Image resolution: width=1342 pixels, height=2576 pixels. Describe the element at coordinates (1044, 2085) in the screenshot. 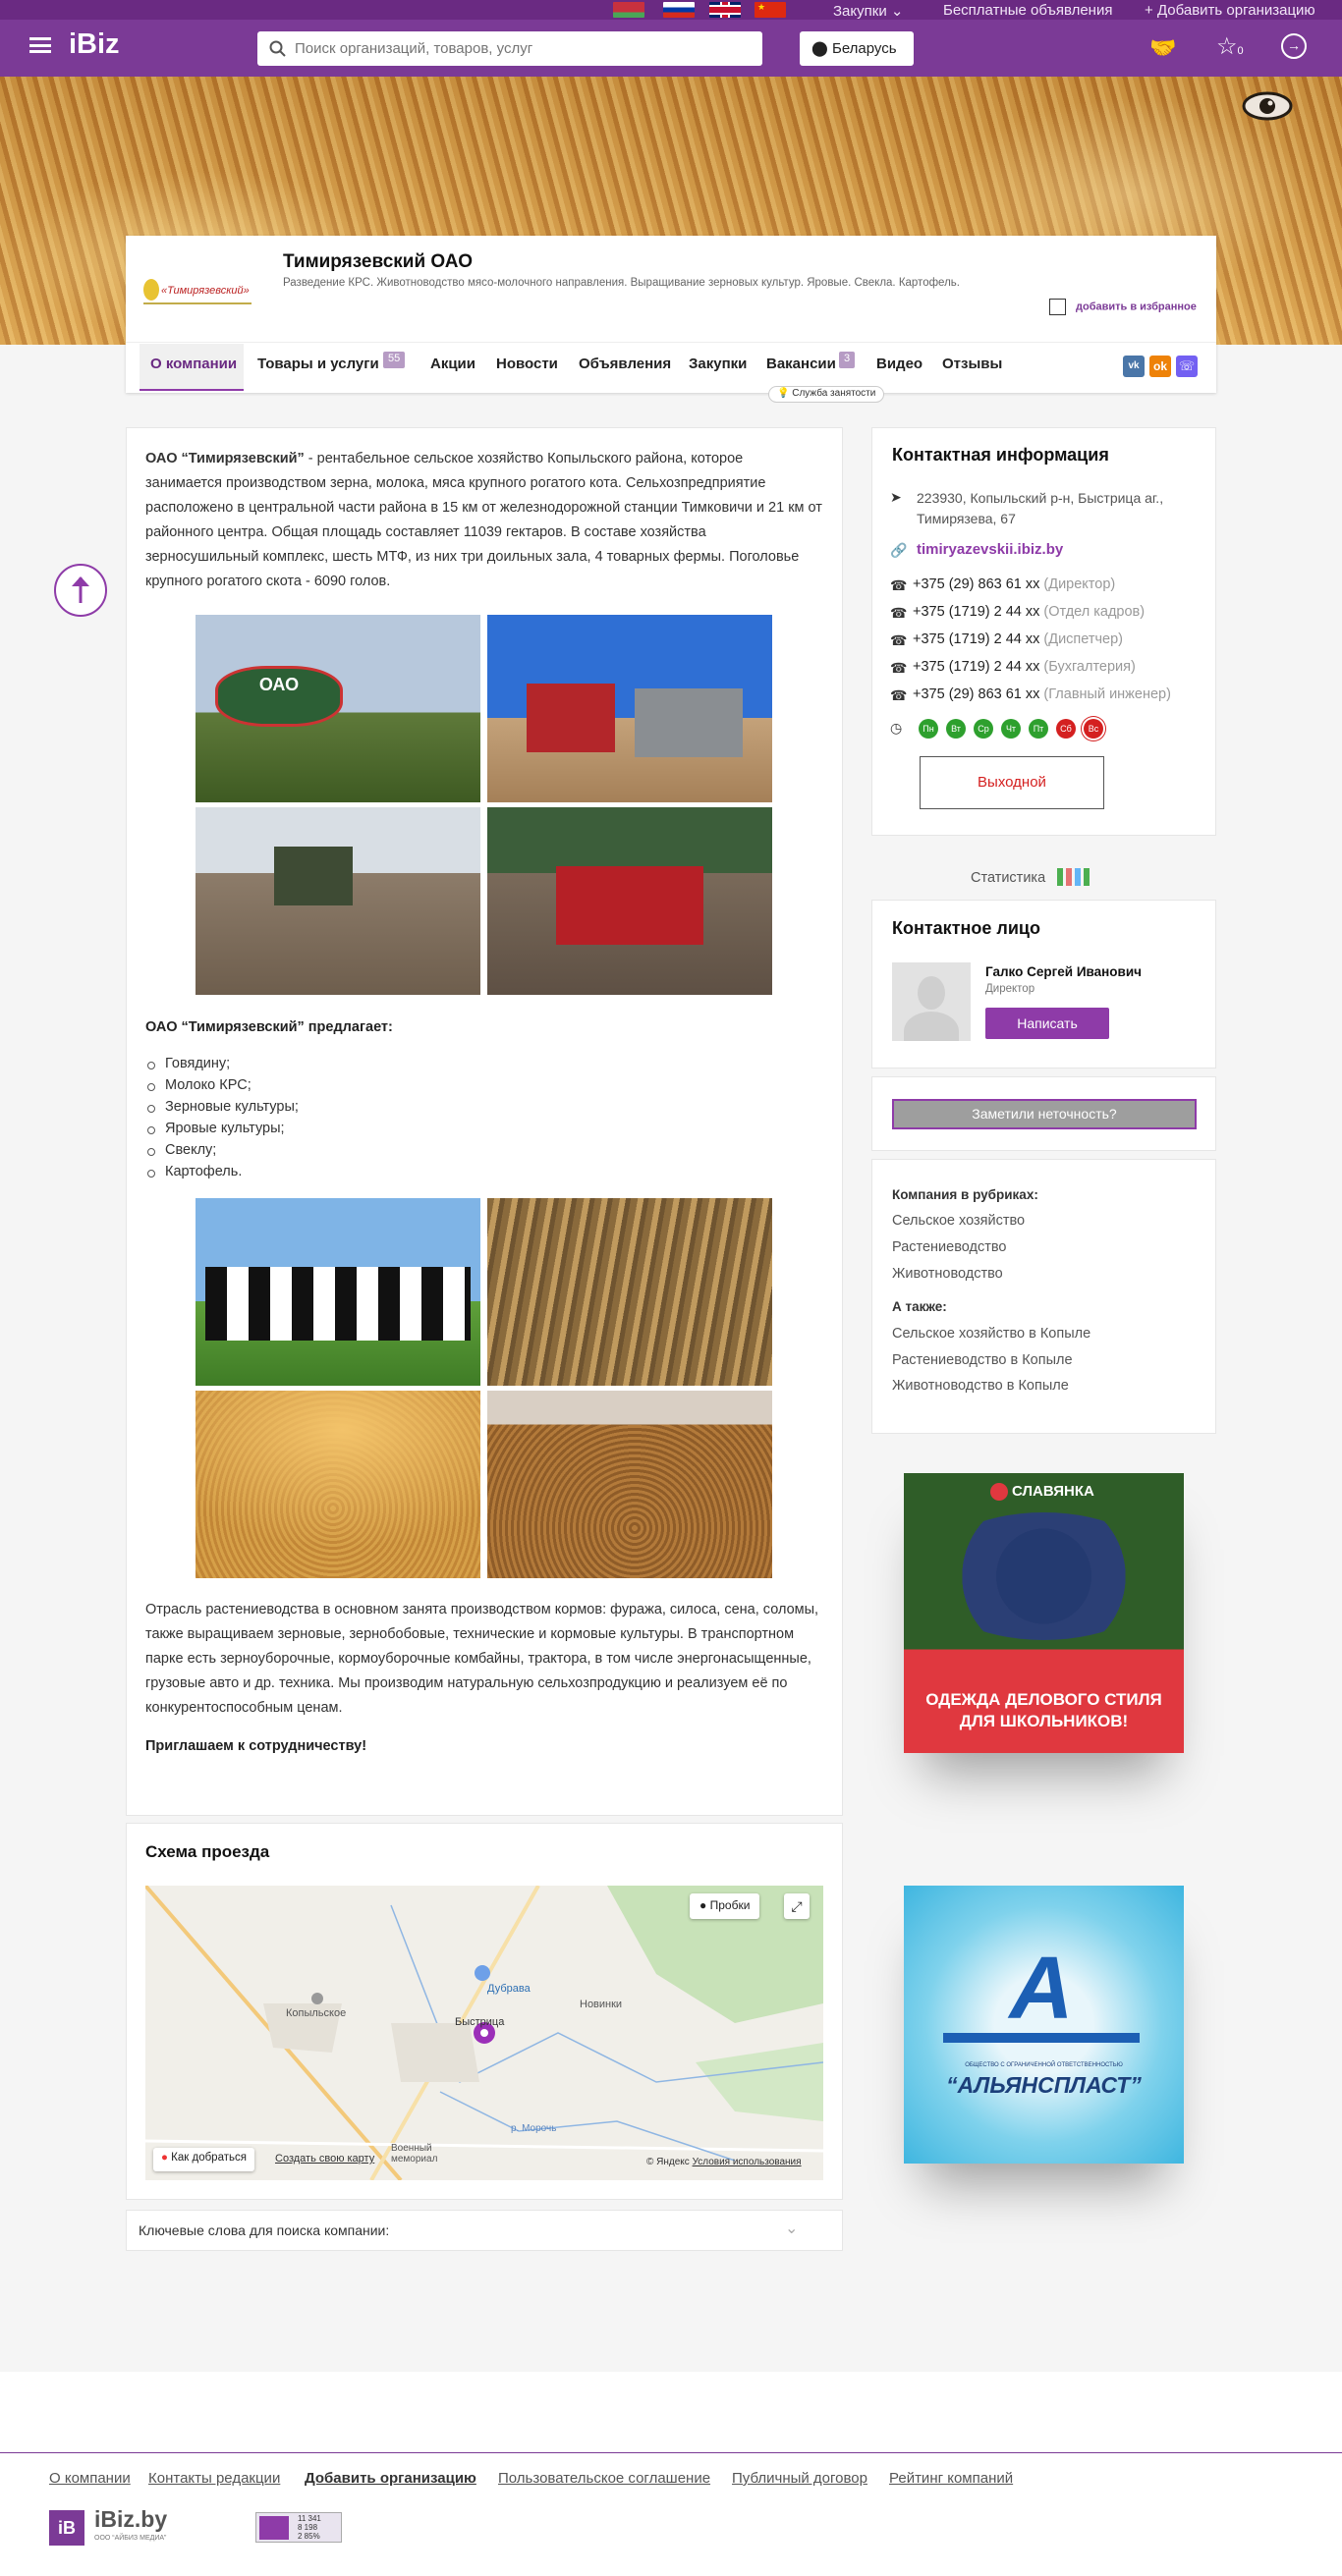

I see `ad-company-name: “АЛЬЯНСПЛАСТ”` at that location.